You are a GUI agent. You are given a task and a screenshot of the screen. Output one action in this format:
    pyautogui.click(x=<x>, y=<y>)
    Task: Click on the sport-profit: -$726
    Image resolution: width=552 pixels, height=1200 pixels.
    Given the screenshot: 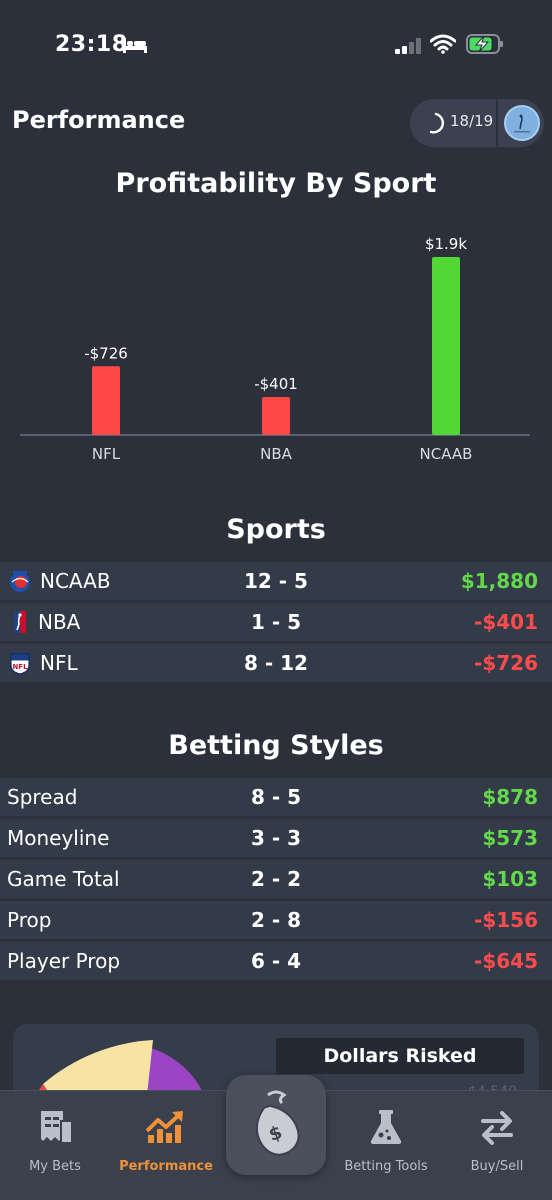 What is the action you would take?
    pyautogui.click(x=506, y=663)
    